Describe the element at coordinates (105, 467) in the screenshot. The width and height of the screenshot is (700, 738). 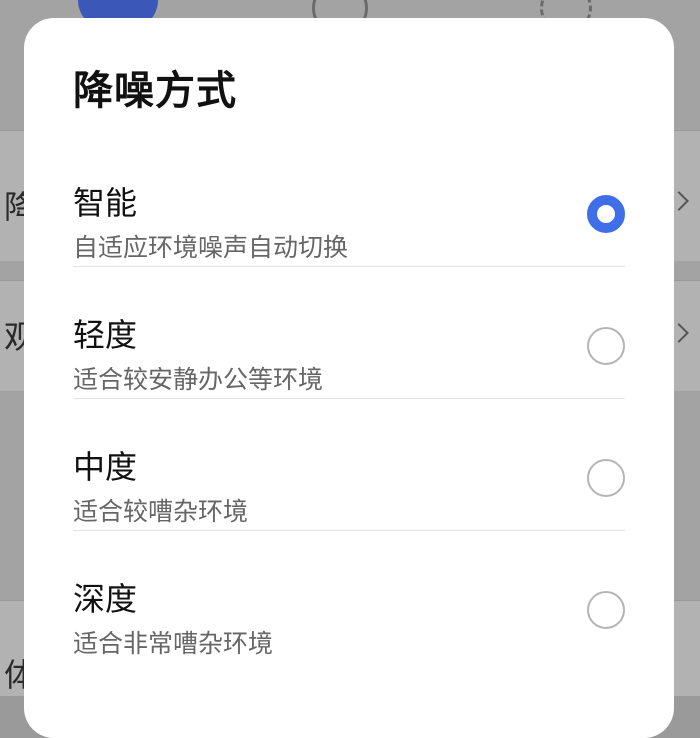
I see `option-label: 中度` at that location.